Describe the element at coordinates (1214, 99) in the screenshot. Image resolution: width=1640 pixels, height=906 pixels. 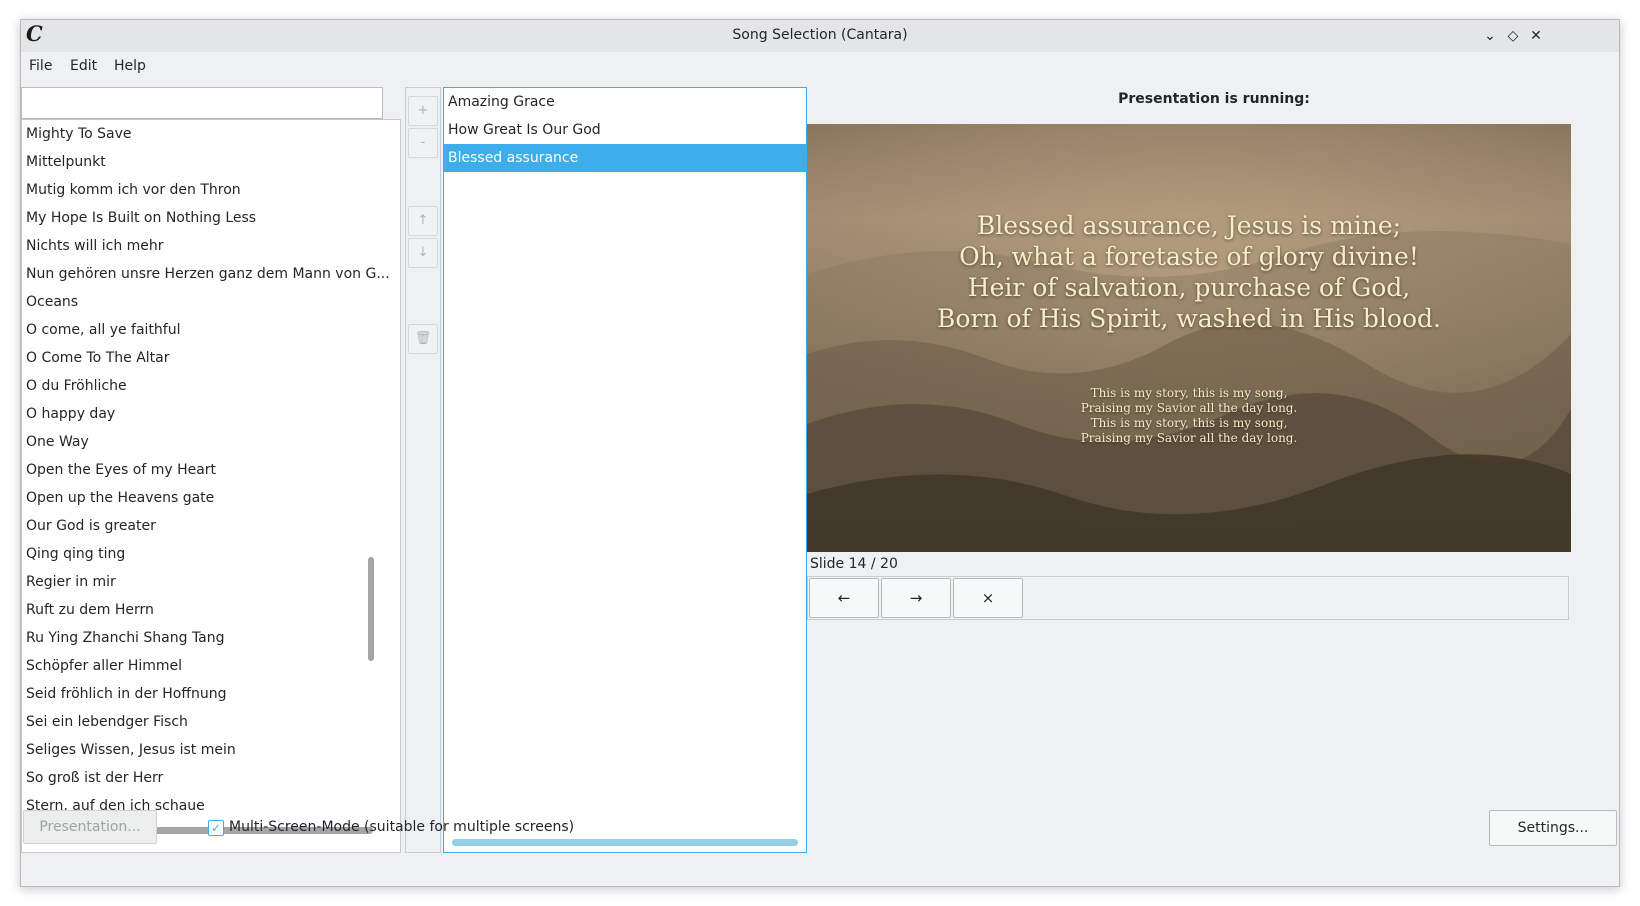
I see `presentation-status-label: Presentation is running:` at that location.